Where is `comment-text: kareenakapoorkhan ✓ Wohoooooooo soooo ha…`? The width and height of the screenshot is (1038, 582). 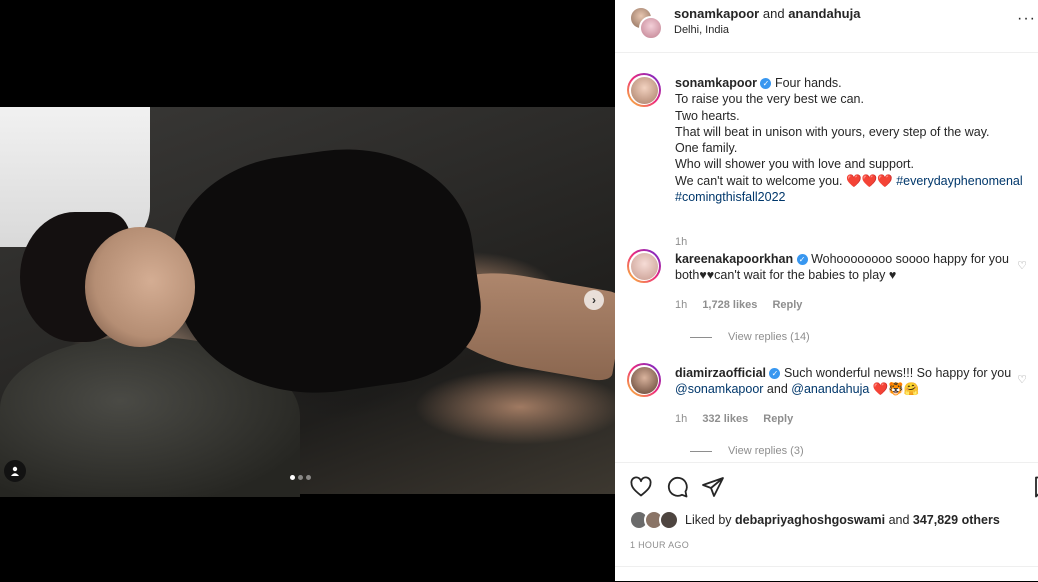
comment-text: kareenakapoorkhan ✓ Wohoooooooo soooo ha… is located at coordinates (855, 267).